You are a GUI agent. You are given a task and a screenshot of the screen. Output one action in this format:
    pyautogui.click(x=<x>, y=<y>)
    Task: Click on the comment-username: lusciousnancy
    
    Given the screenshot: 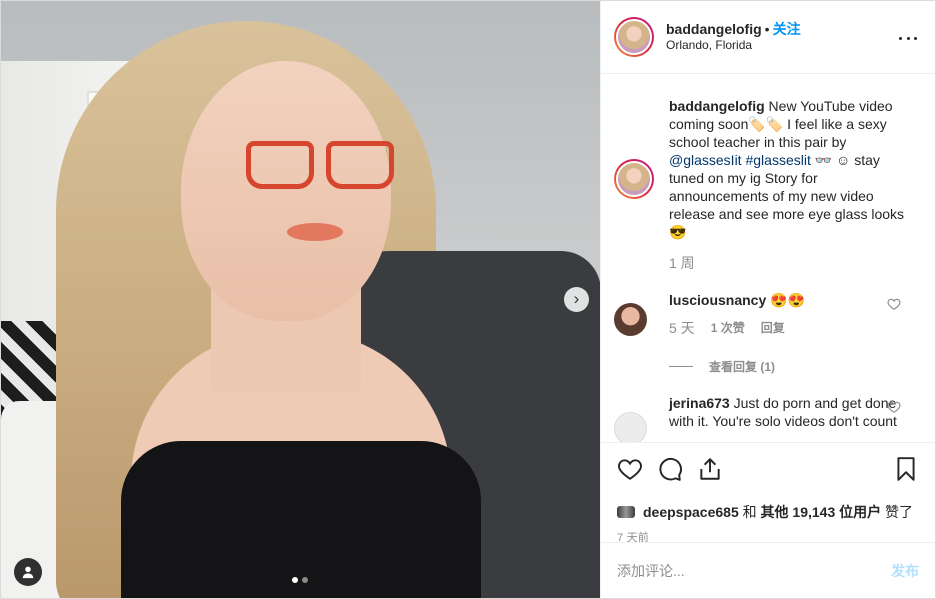 What is the action you would take?
    pyautogui.click(x=717, y=300)
    